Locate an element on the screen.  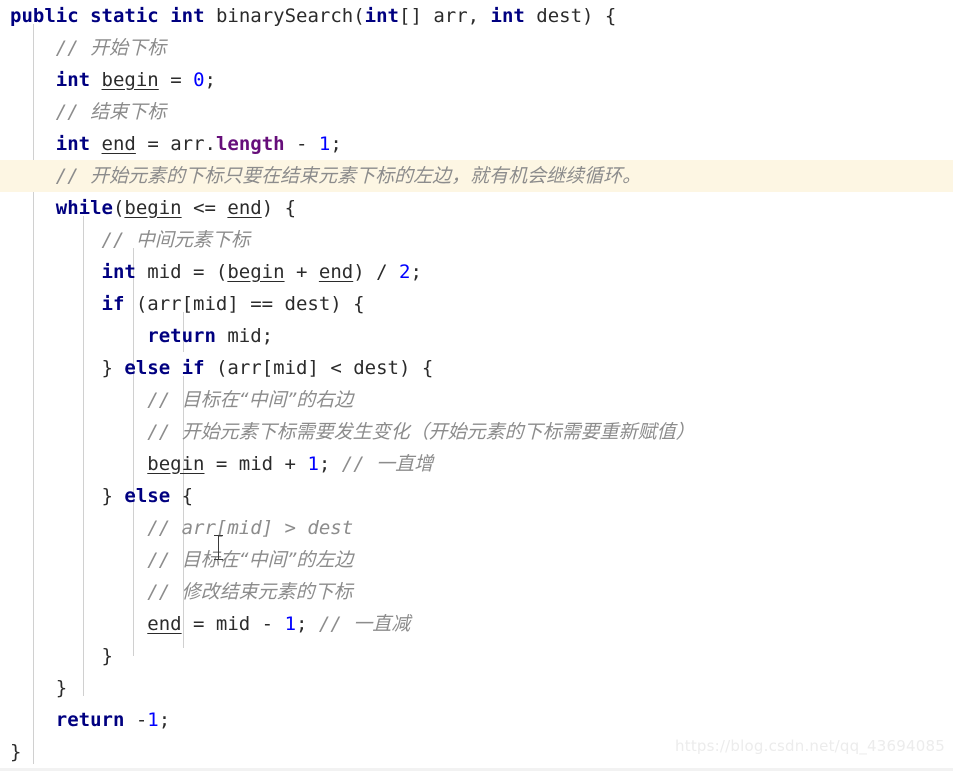
token-plain: ) / is located at coordinates (376, 272).